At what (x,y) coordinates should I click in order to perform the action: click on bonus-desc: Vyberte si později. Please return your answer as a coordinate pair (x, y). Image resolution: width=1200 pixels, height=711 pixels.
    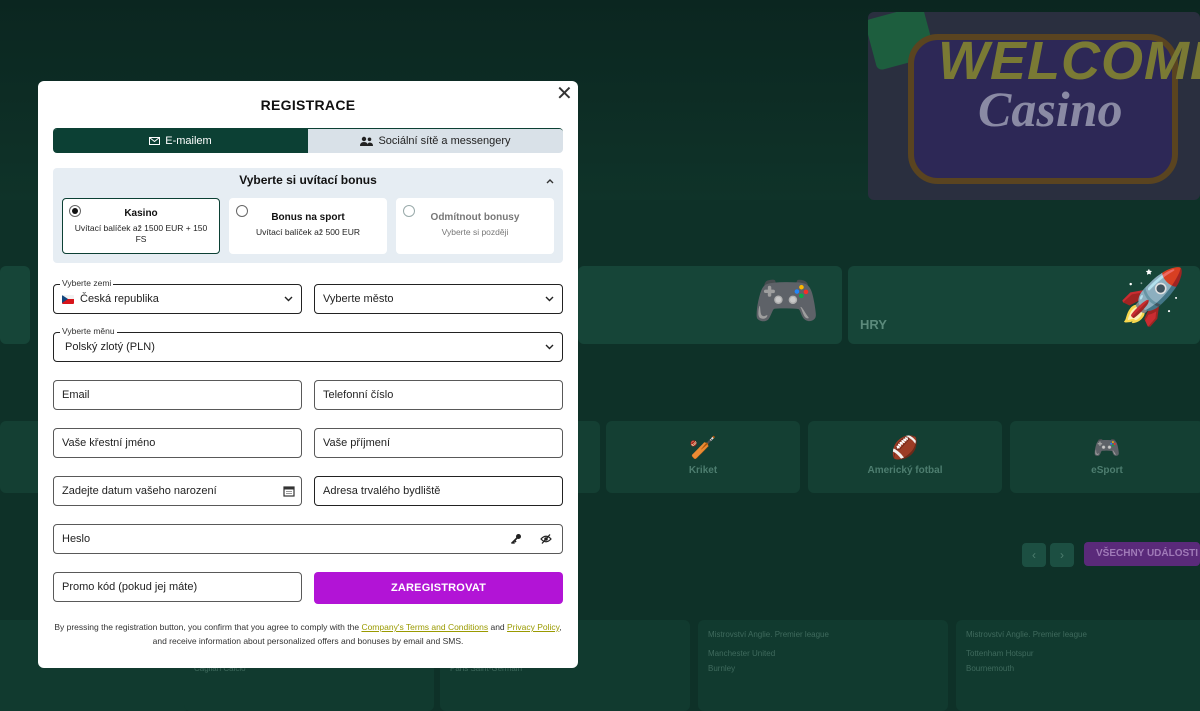
    Looking at the image, I should click on (475, 232).